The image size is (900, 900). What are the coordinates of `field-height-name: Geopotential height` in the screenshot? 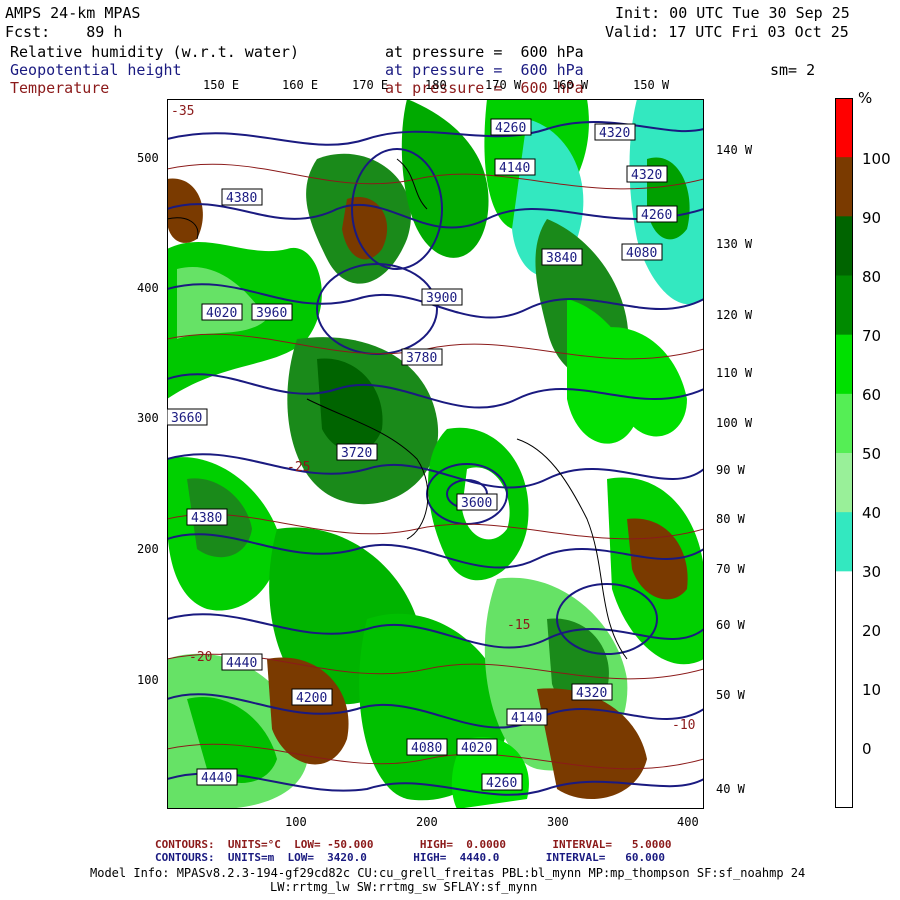 It's located at (96, 70).